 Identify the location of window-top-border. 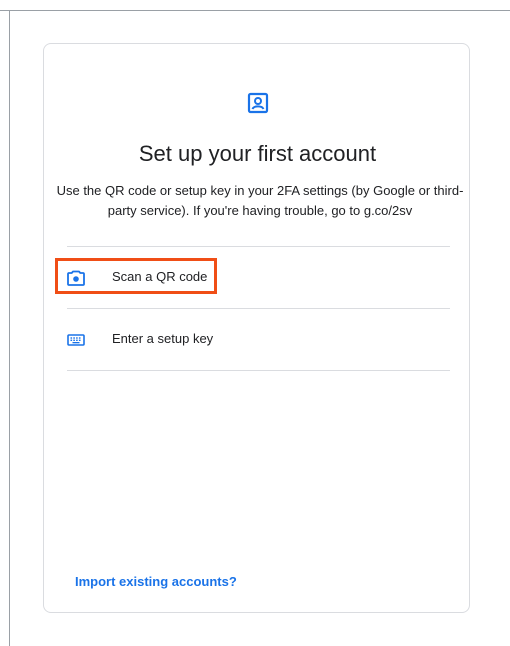
(255, 10).